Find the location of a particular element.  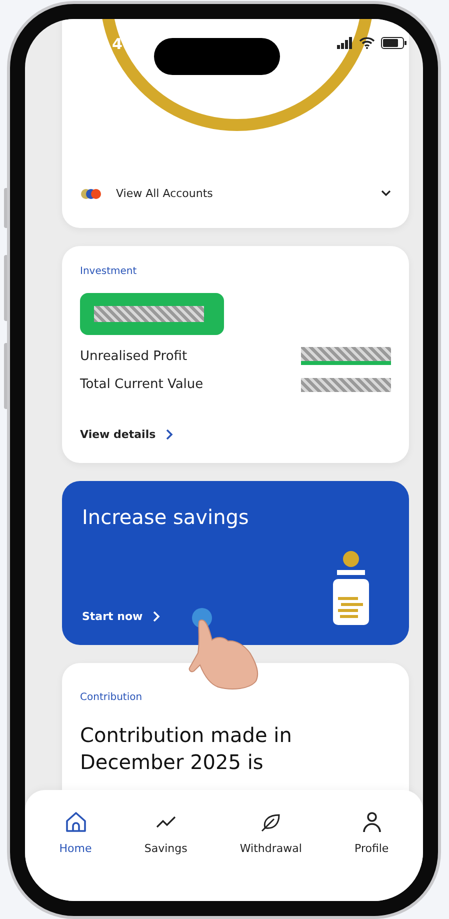

battery-icon is located at coordinates (394, 43).